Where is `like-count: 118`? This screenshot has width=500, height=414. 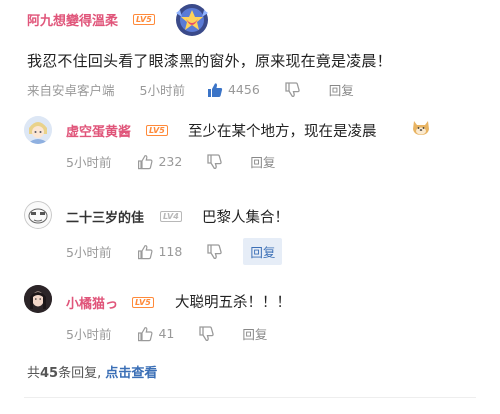 like-count: 118 is located at coordinates (170, 251).